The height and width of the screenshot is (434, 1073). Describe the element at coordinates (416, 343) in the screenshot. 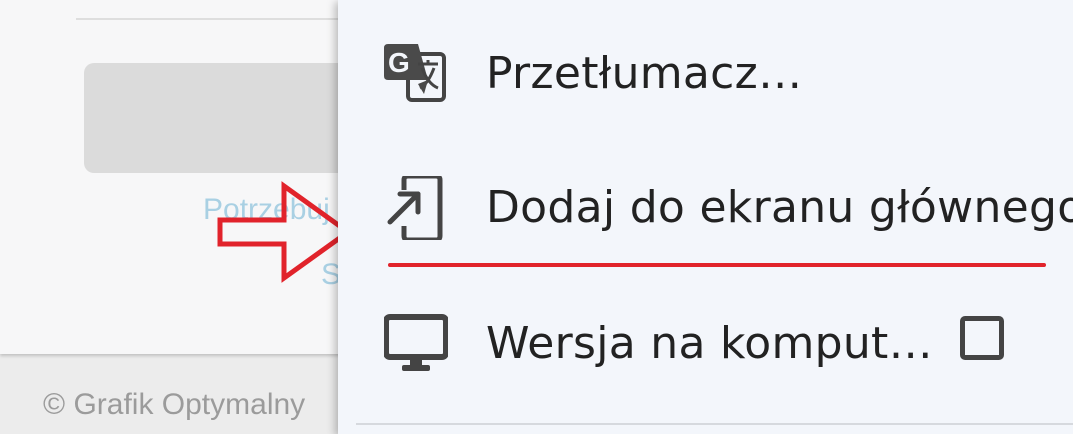

I see `desktop-monitor-icon` at that location.